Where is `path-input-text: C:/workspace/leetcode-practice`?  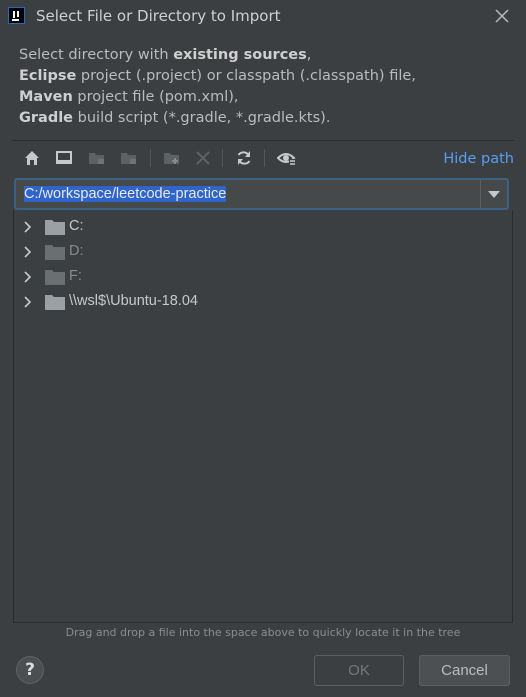 path-input-text: C:/workspace/leetcode-practice is located at coordinates (125, 194).